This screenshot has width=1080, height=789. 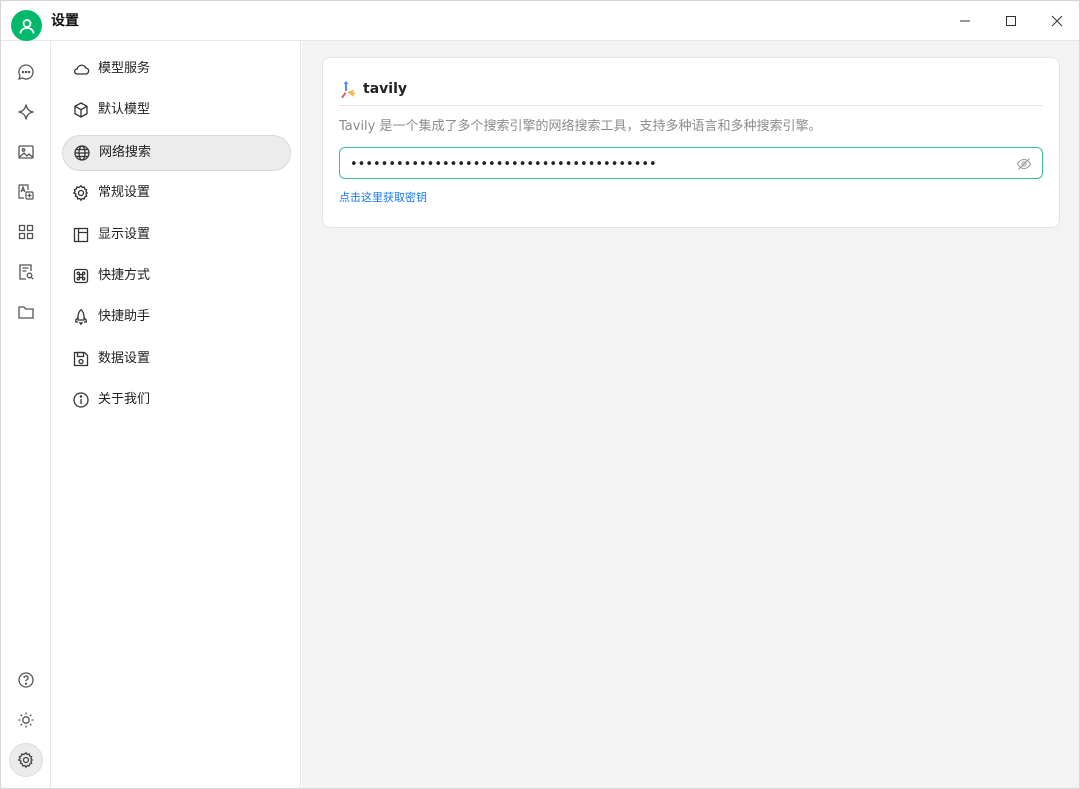 What do you see at coordinates (176, 235) in the screenshot?
I see `menu-item-display-settings: 显示设置` at bounding box center [176, 235].